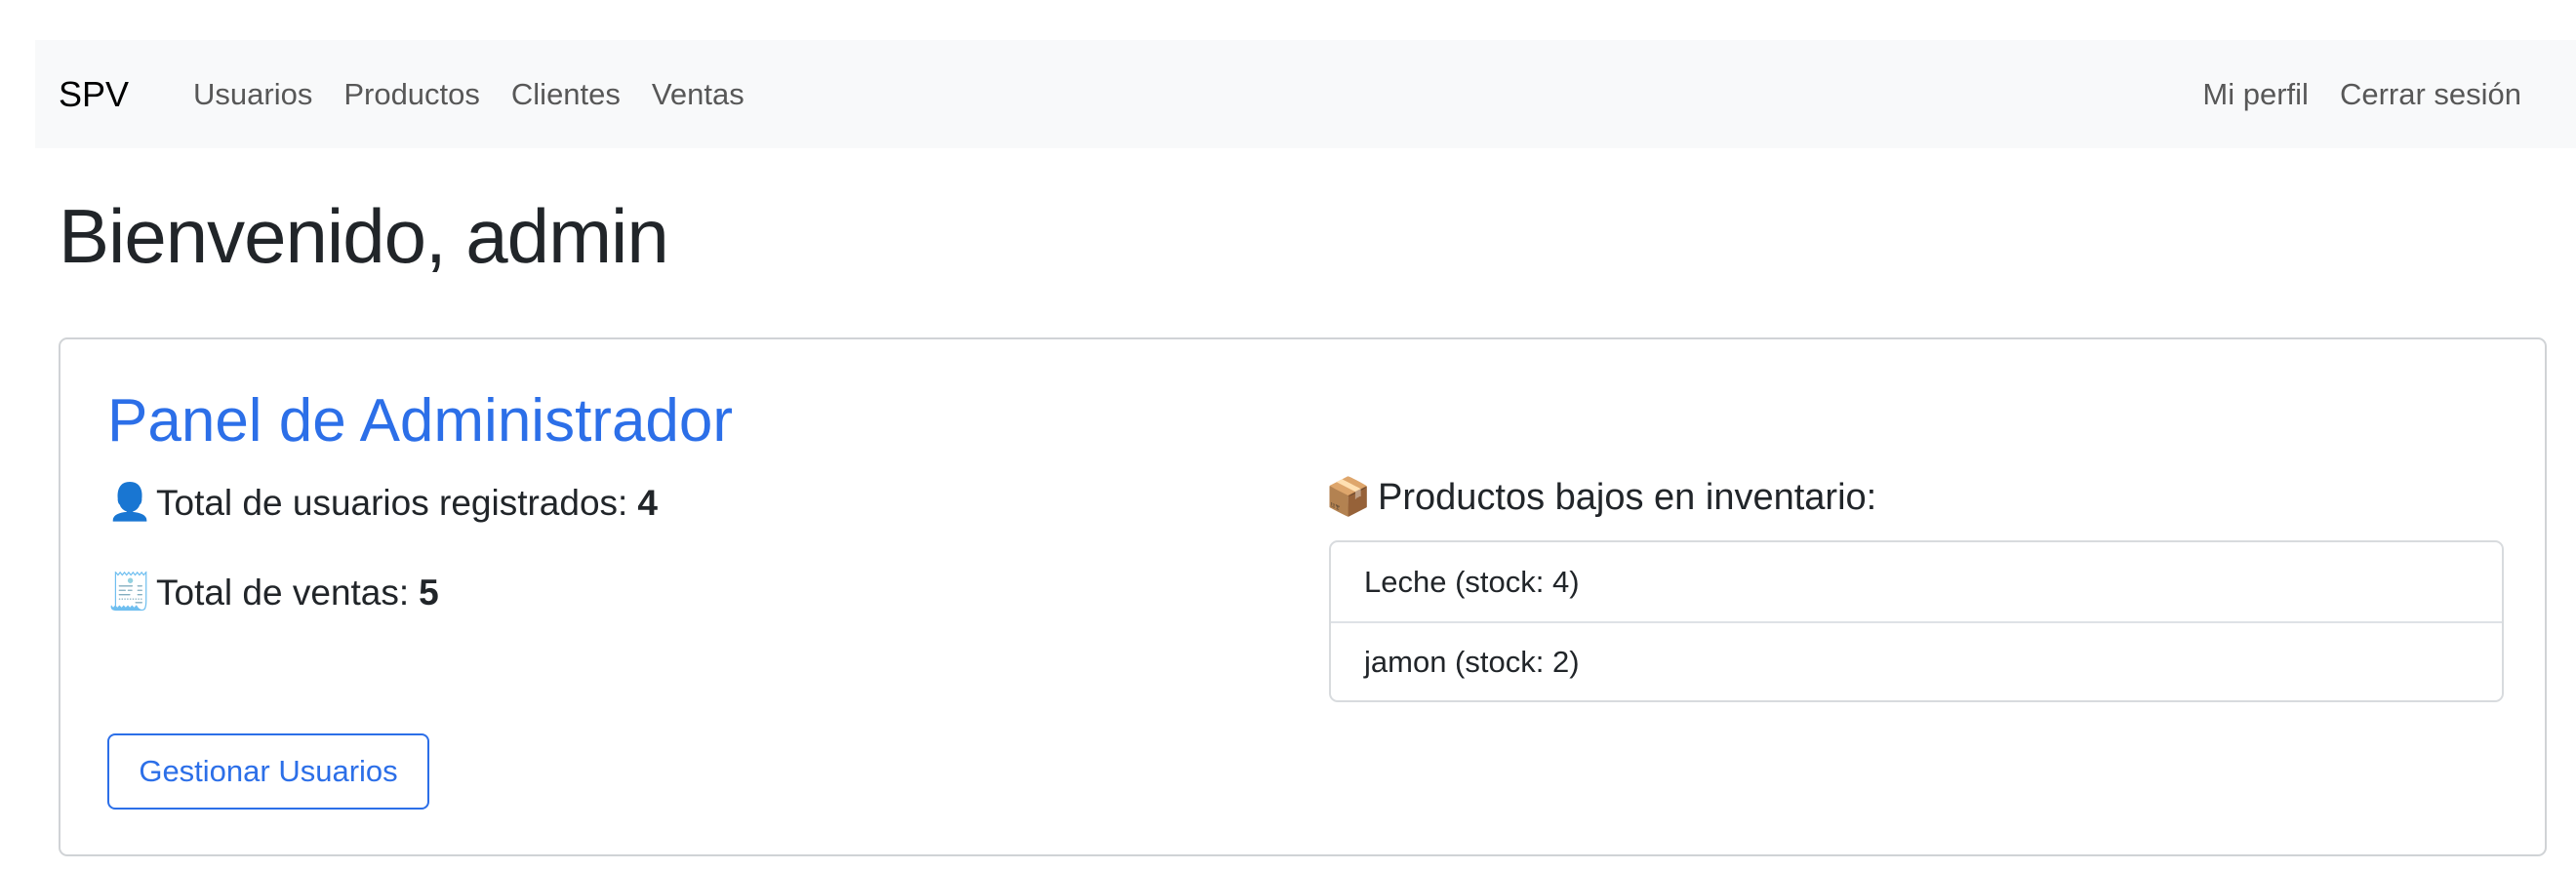 The width and height of the screenshot is (2576, 870). I want to click on navbar-brand: SPV, so click(94, 94).